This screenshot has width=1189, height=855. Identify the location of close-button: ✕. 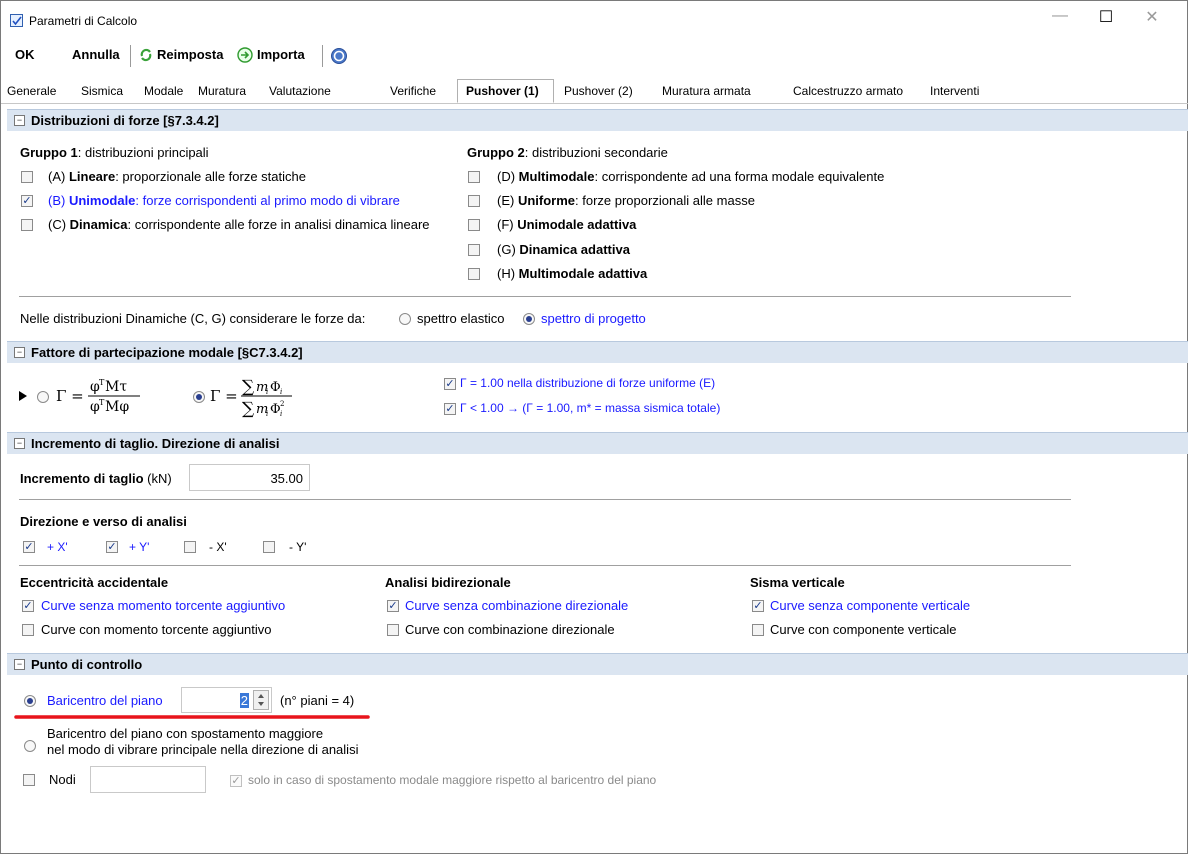
(1152, 17).